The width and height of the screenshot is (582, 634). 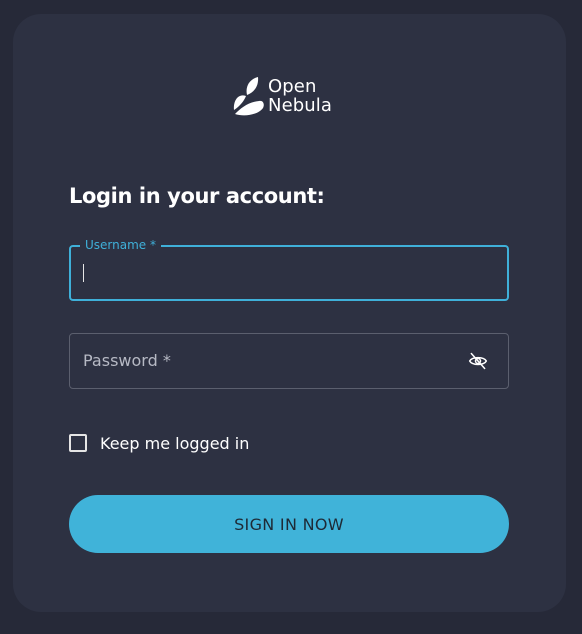 I want to click on keep-logged-in-option: Keep me logged in, so click(x=159, y=443).